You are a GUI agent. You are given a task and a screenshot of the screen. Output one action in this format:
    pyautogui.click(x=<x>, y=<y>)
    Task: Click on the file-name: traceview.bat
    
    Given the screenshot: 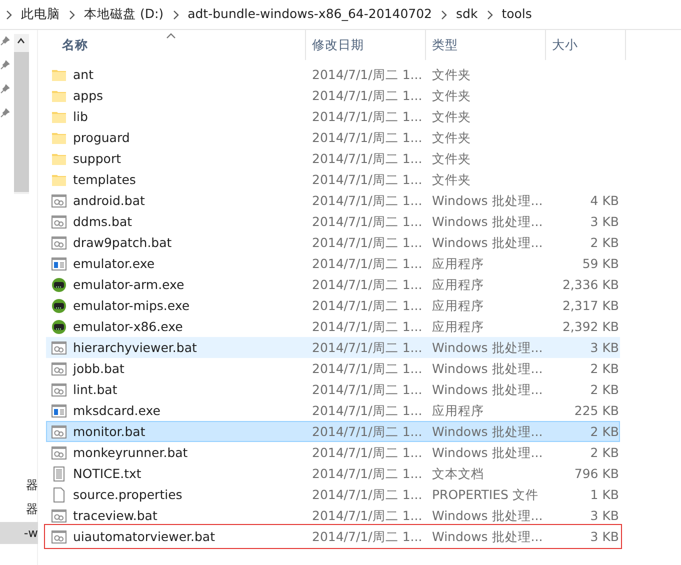 What is the action you would take?
    pyautogui.click(x=115, y=516)
    